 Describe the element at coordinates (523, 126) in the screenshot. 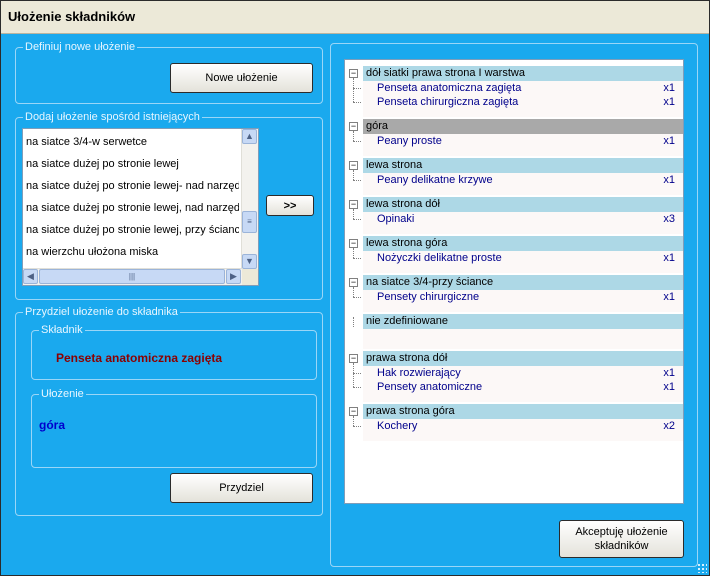

I see `tree-group-header: góra` at that location.